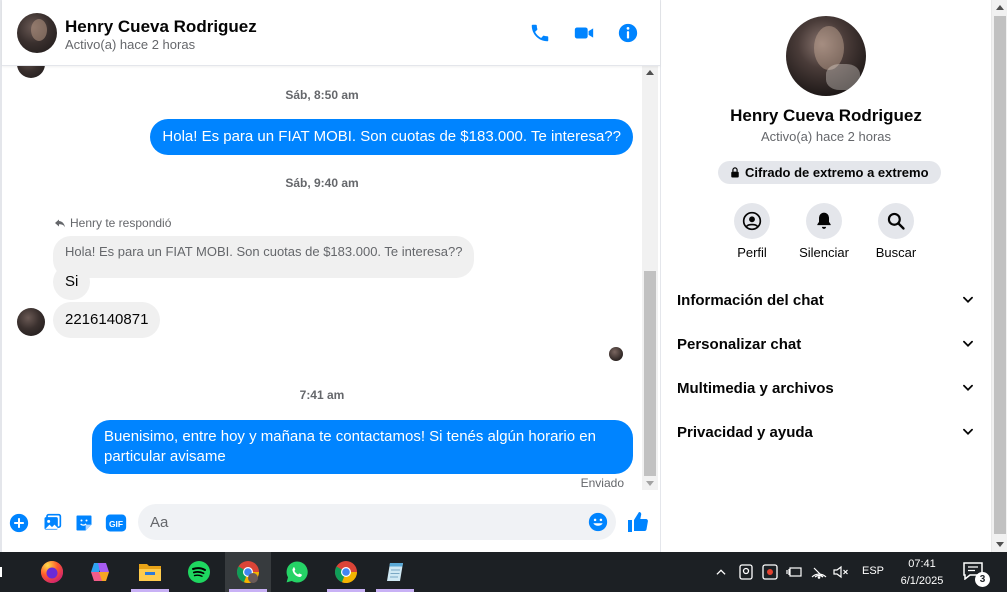 The height and width of the screenshot is (592, 1007). Describe the element at coordinates (841, 572) in the screenshot. I see `tray-volume` at that location.